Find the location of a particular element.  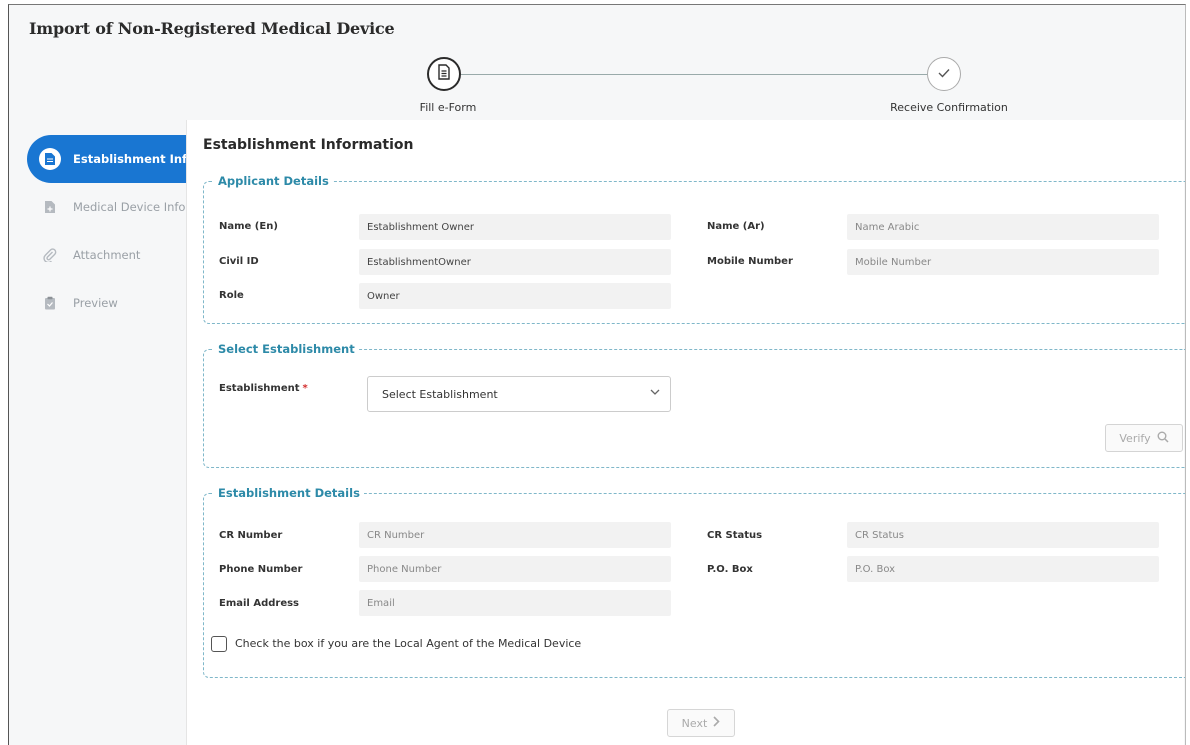

step-label-fill-eform: Fill e-Form is located at coordinates (448, 107).